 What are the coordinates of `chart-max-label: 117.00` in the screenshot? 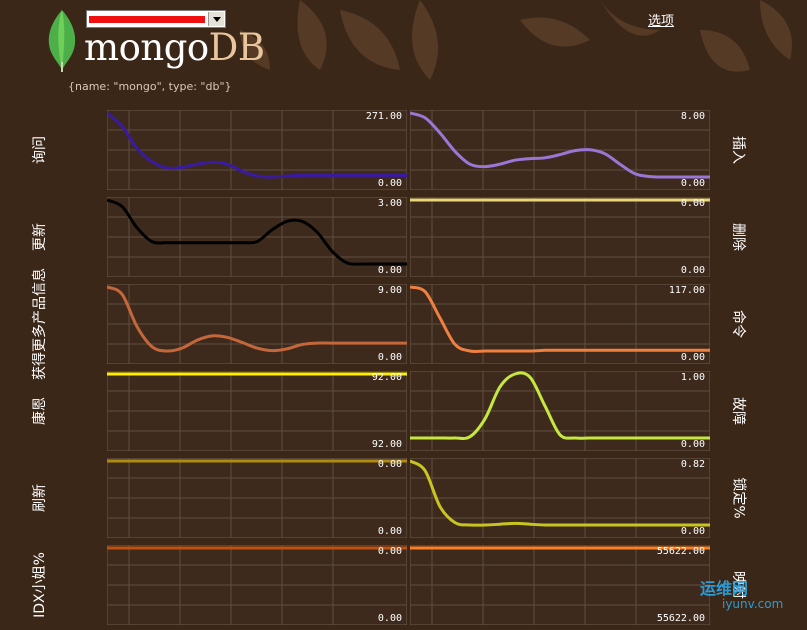 It's located at (686, 290).